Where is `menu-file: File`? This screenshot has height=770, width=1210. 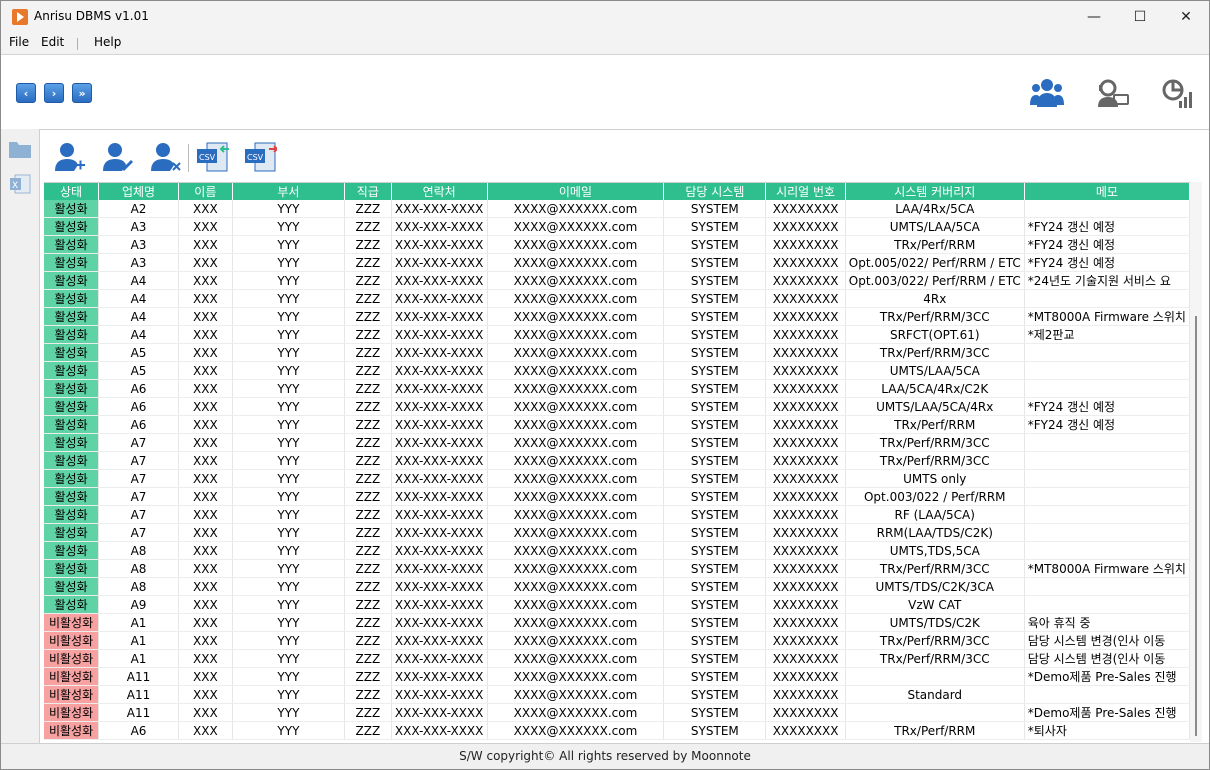
menu-file: File is located at coordinates (19, 42).